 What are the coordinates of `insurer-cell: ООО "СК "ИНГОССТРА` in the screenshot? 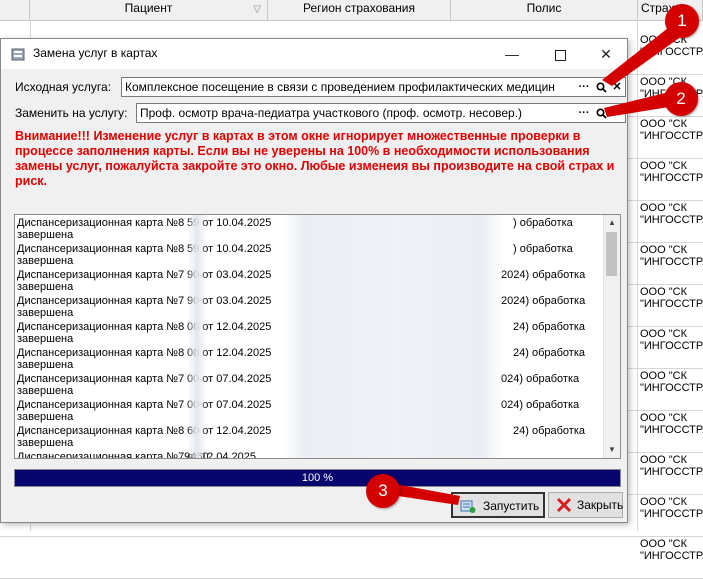 It's located at (671, 550).